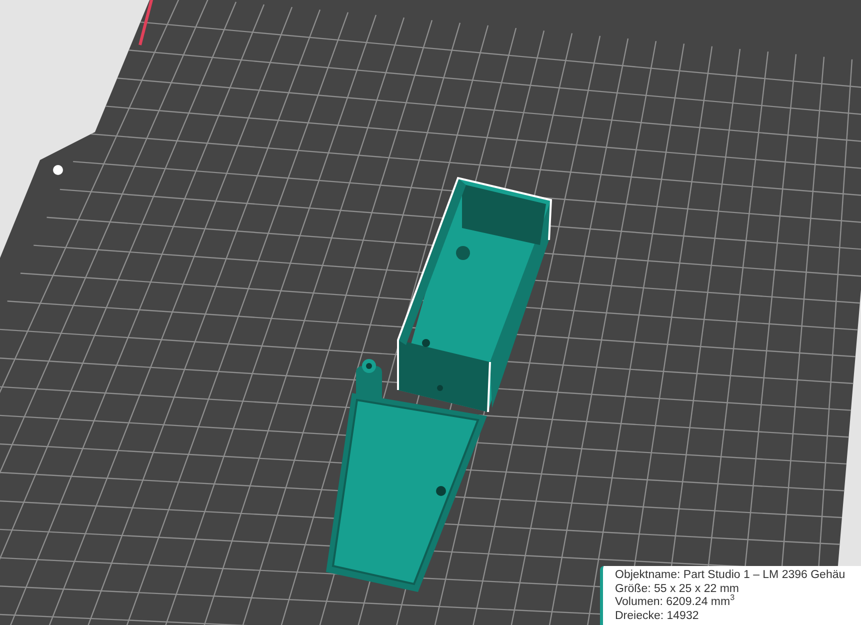 This screenshot has height=625, width=861. What do you see at coordinates (677, 588) in the screenshot?
I see `info-text: Größe: 55 x 25 x 22 mm` at bounding box center [677, 588].